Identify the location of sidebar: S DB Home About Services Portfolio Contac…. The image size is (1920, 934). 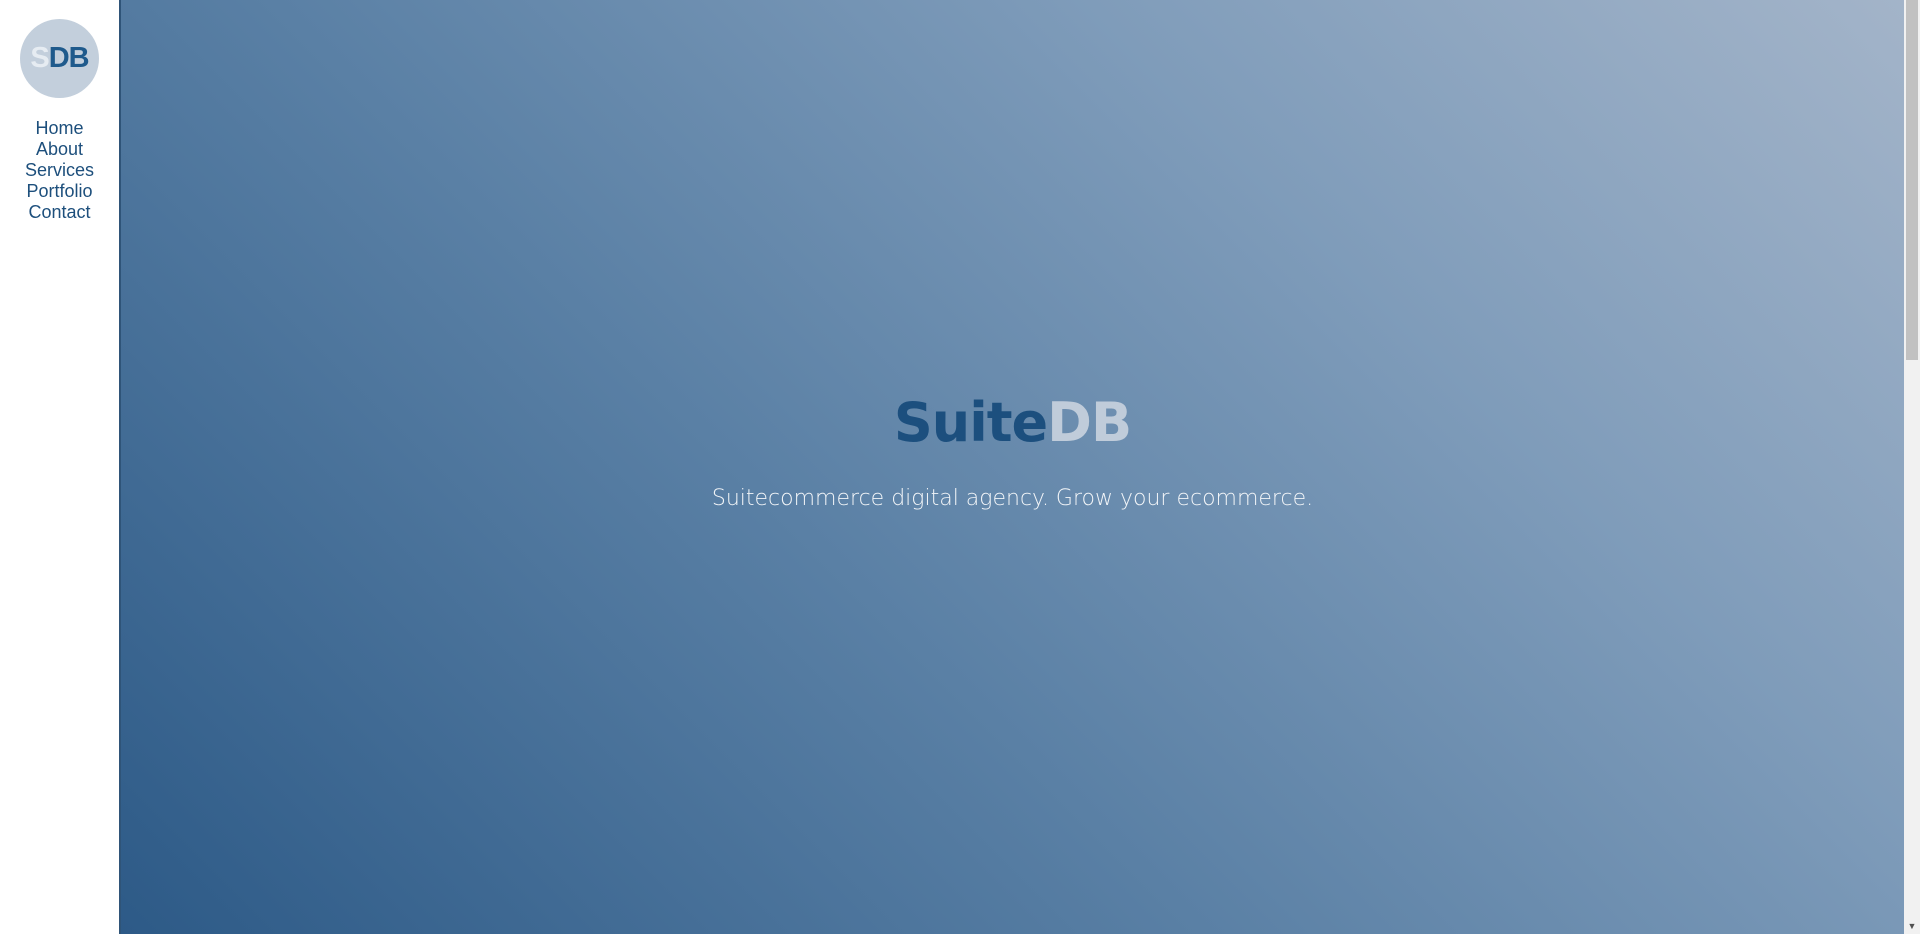
(59, 467).